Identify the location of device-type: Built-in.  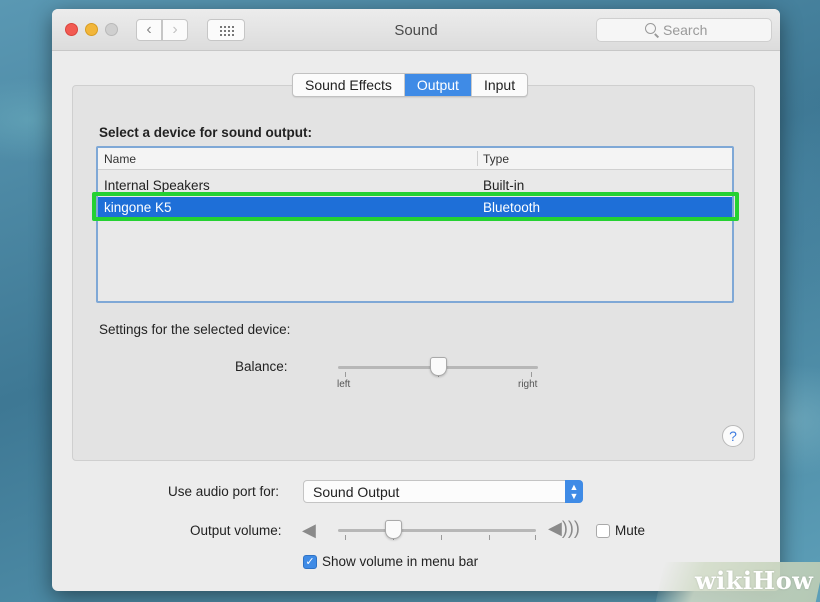
(504, 185).